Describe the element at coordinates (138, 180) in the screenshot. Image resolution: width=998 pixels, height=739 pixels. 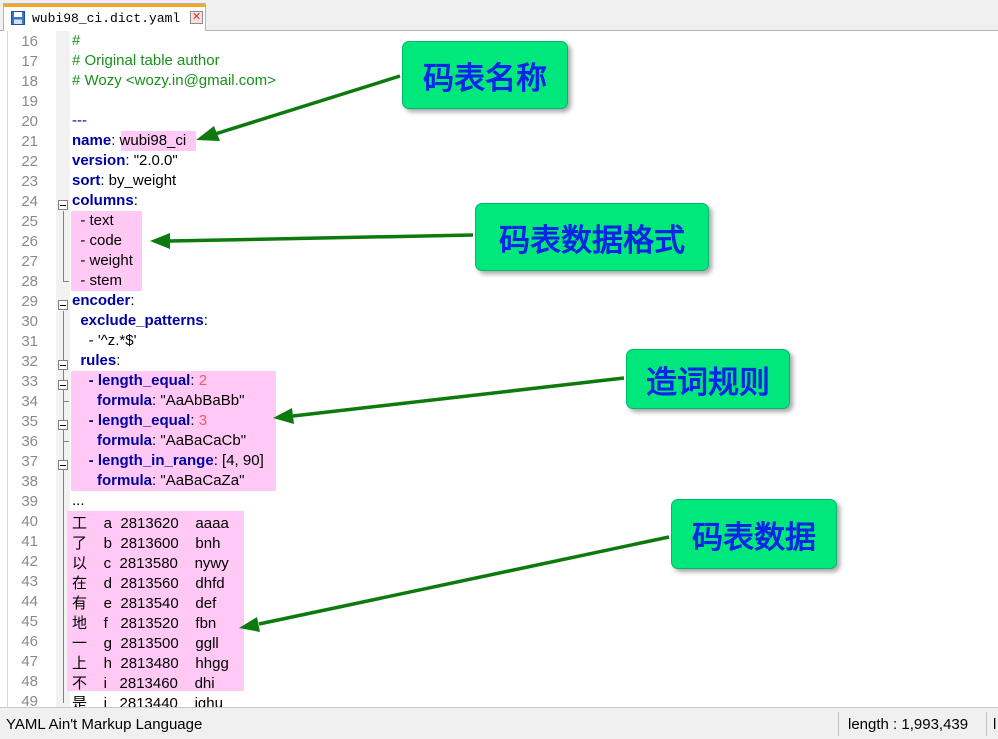
I see `code-token: : by_weight` at that location.